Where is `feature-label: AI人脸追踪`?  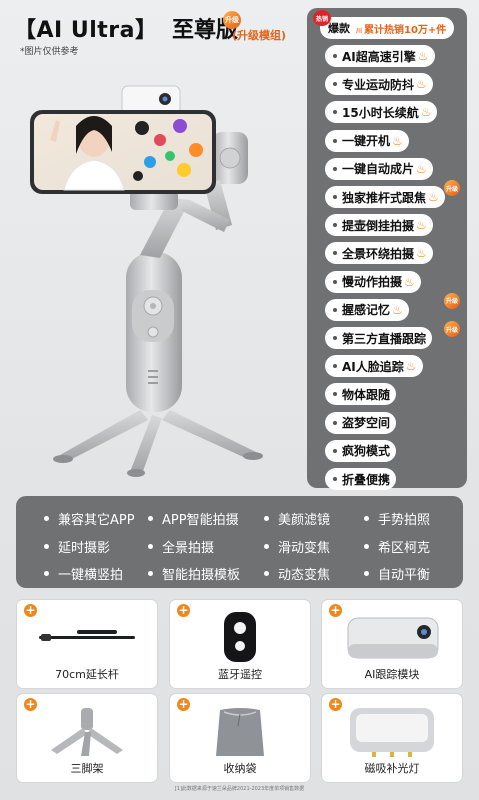 feature-label: AI人脸追踪 is located at coordinates (373, 366).